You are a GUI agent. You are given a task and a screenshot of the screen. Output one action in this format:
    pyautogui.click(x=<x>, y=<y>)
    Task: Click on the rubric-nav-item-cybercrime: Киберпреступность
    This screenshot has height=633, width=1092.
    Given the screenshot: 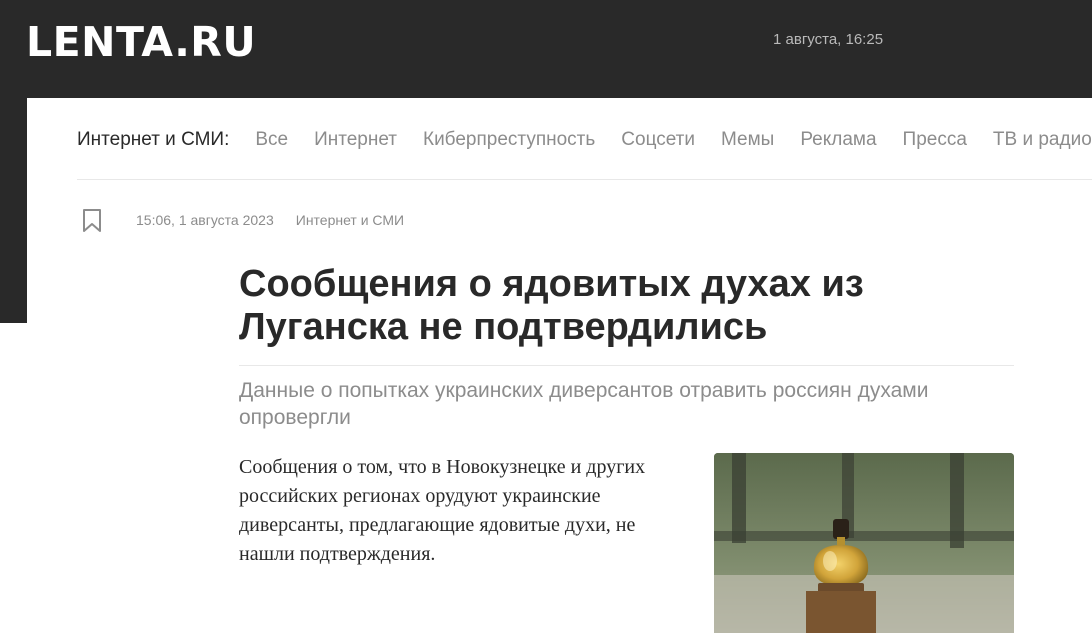 What is the action you would take?
    pyautogui.click(x=509, y=139)
    